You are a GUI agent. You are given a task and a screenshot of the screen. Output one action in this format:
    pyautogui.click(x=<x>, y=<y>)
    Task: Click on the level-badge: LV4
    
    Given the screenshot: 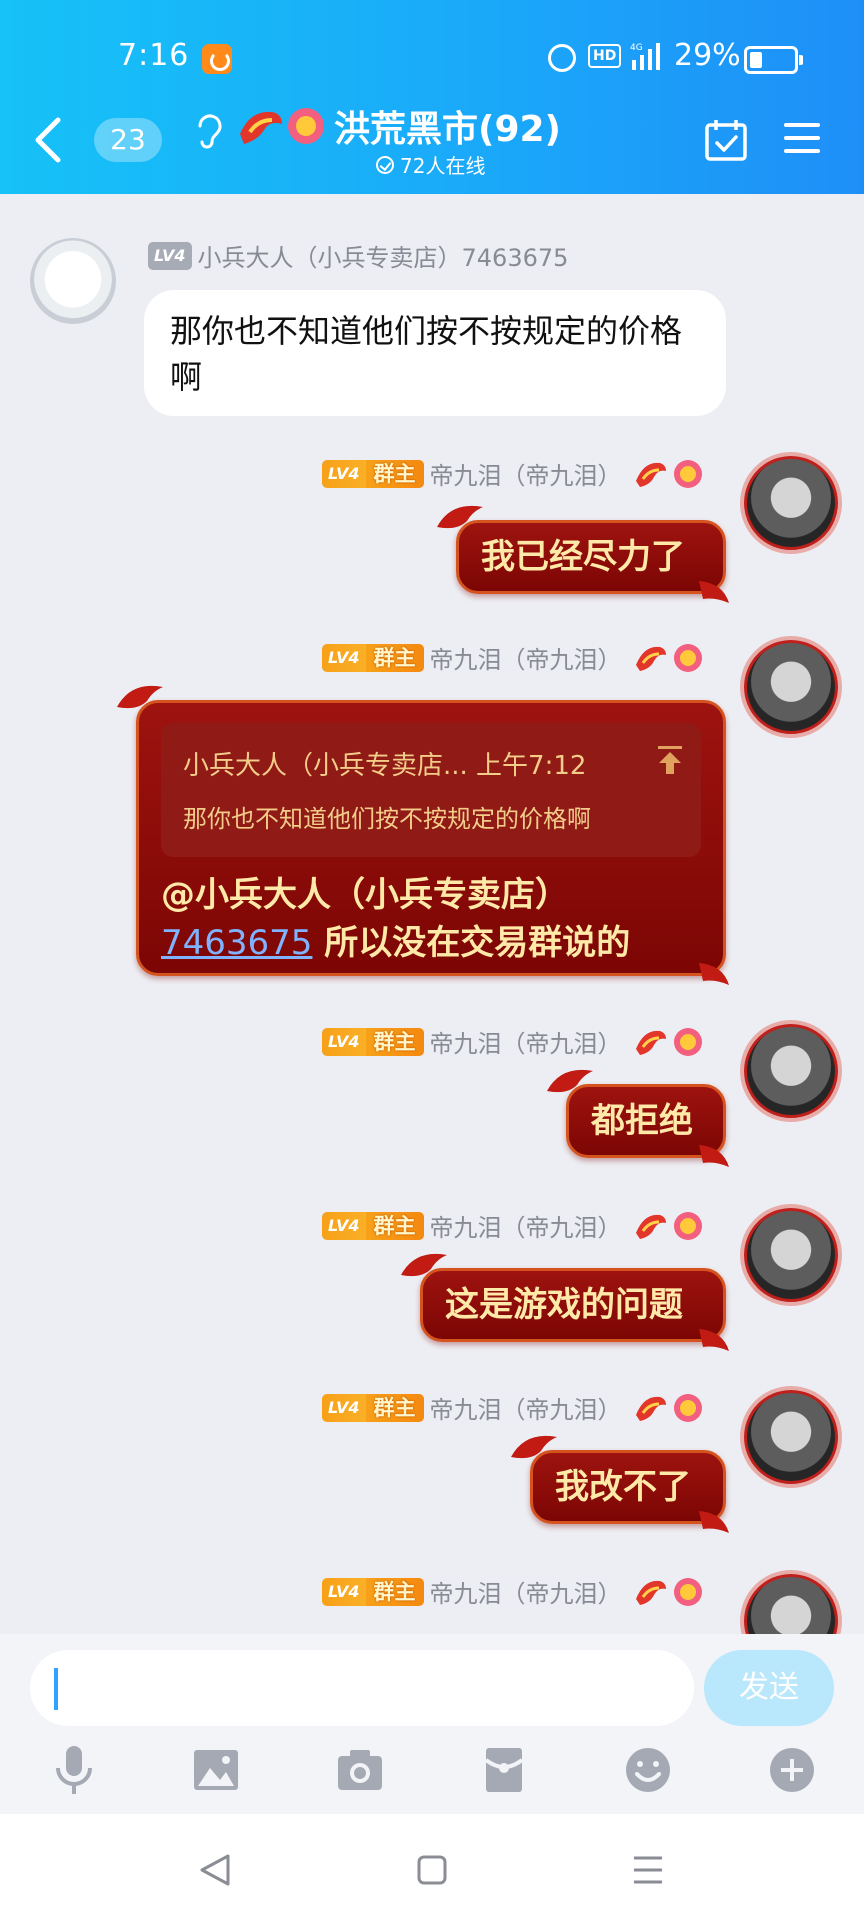 What is the action you would take?
    pyautogui.click(x=170, y=255)
    